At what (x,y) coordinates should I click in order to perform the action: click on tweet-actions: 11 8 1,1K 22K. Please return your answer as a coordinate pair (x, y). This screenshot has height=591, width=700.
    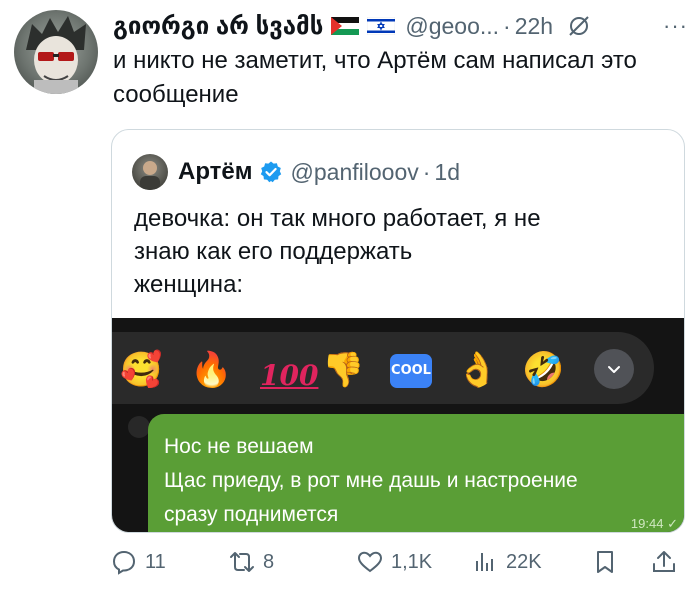
    Looking at the image, I should click on (397, 562).